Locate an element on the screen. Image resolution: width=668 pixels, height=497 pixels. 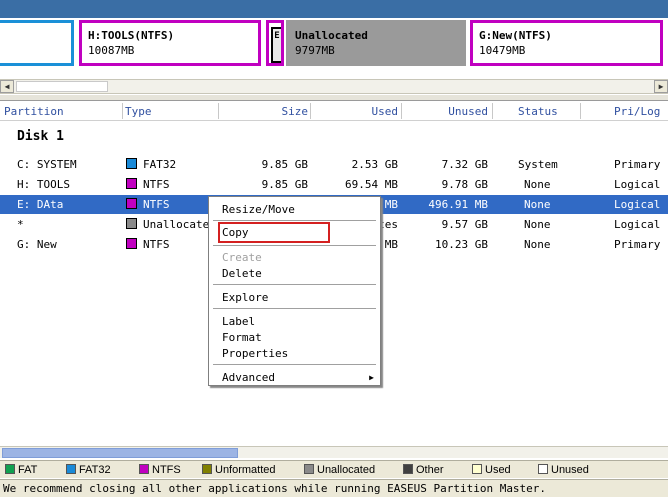
menu-item-label: Label is located at coordinates (238, 321).